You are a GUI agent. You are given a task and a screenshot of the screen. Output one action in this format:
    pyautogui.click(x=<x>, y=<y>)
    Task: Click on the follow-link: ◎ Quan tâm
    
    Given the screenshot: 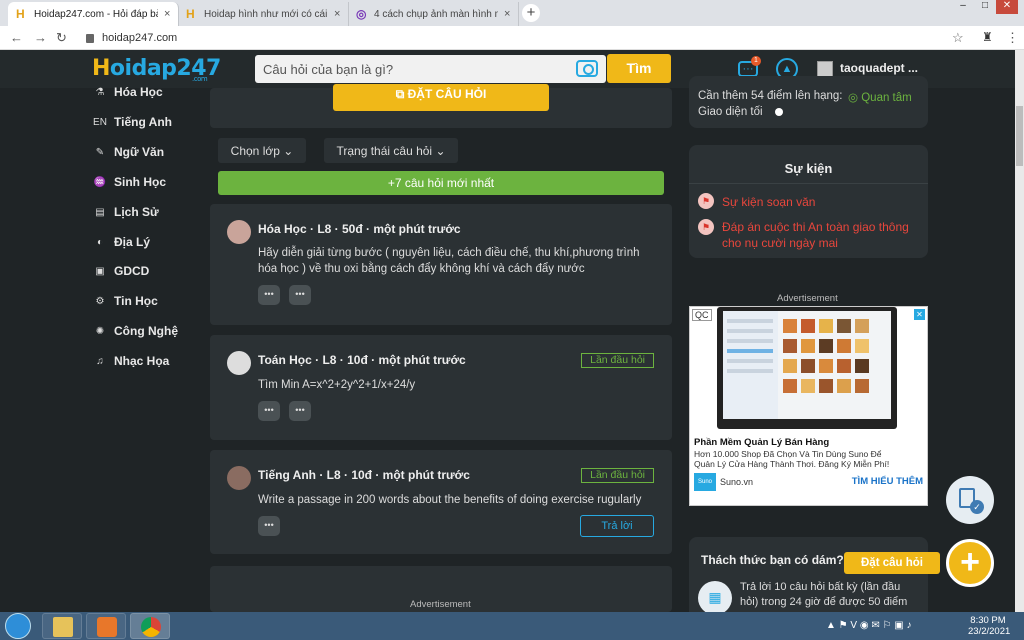 What is the action you would take?
    pyautogui.click(x=880, y=97)
    